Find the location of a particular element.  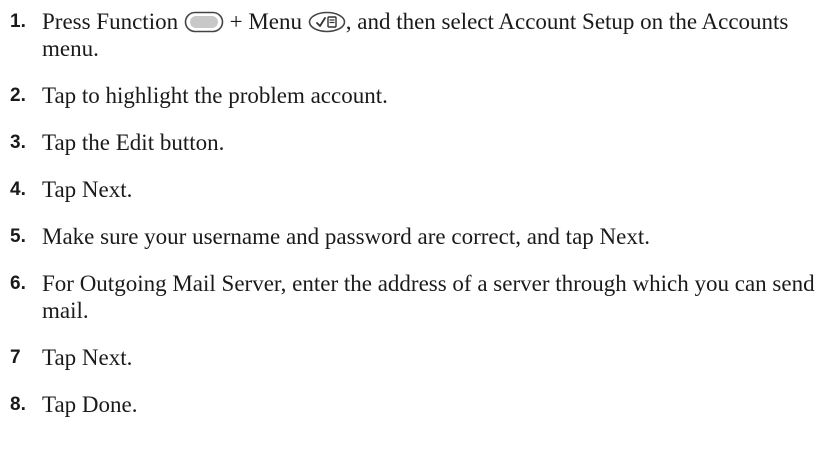

step-number: 3. is located at coordinates (18, 142).